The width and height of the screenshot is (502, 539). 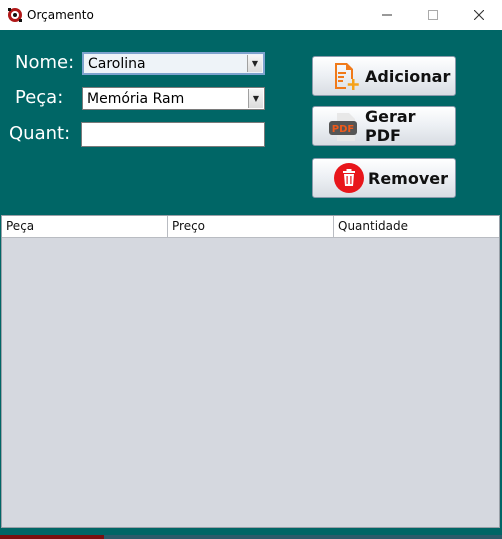 I want to click on adicionar-button: Adicionar, so click(x=384, y=76).